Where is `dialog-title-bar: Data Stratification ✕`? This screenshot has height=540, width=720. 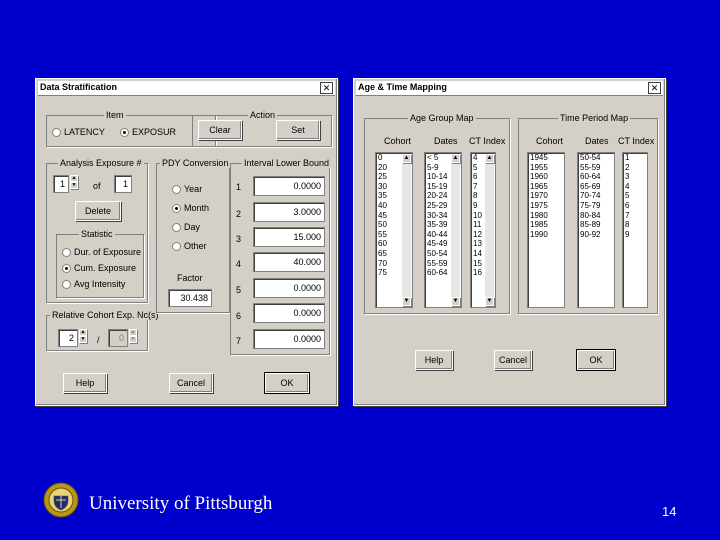
dialog-title-bar: Data Stratification ✕ is located at coordinates (186, 88).